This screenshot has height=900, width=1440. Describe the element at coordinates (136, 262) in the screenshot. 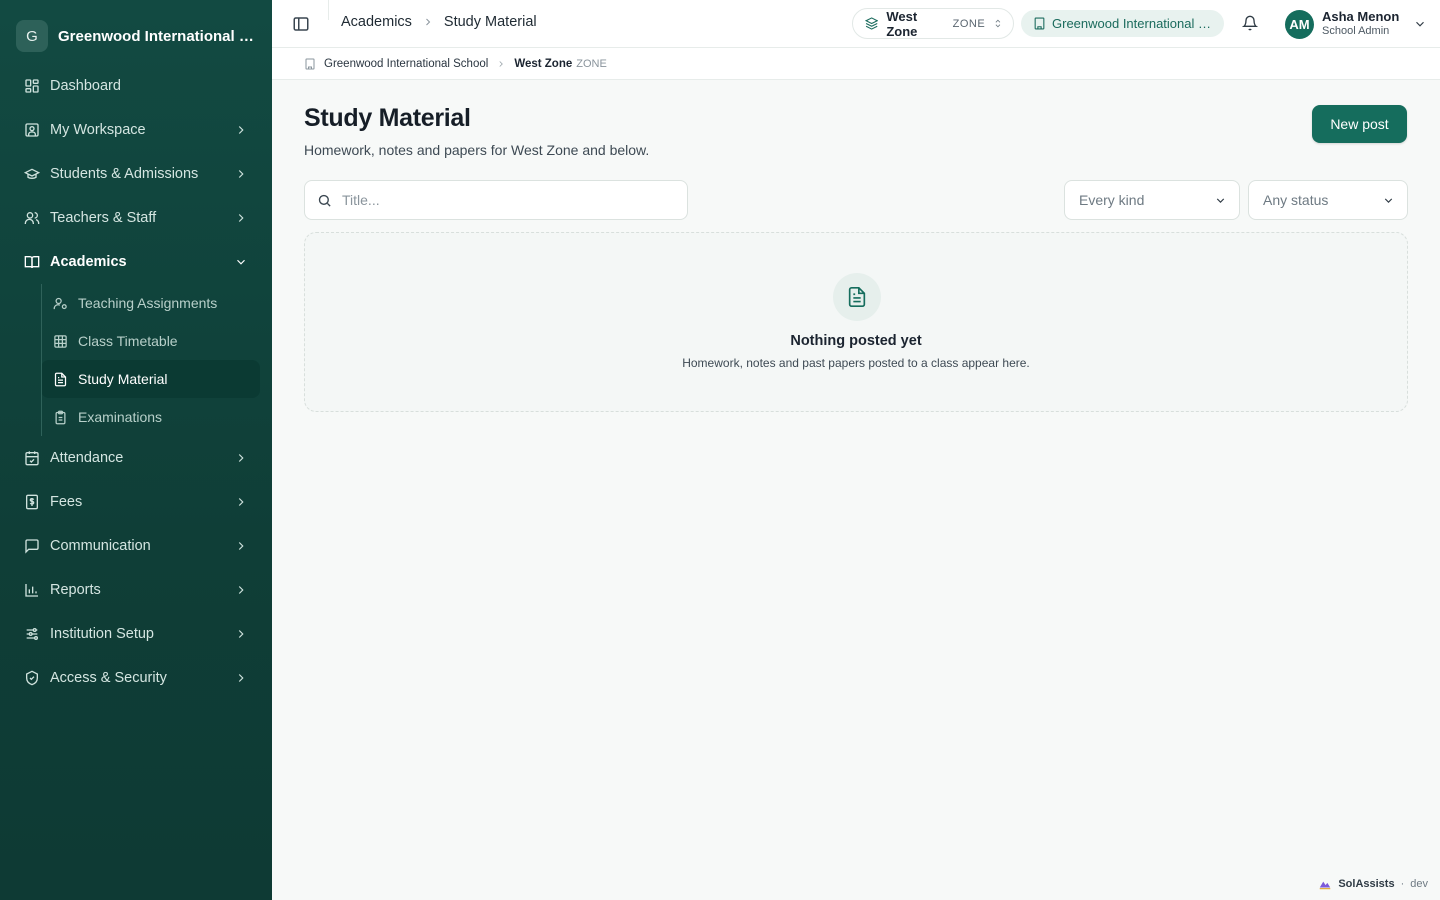

I see `sidebar-item-academics: Academics` at that location.